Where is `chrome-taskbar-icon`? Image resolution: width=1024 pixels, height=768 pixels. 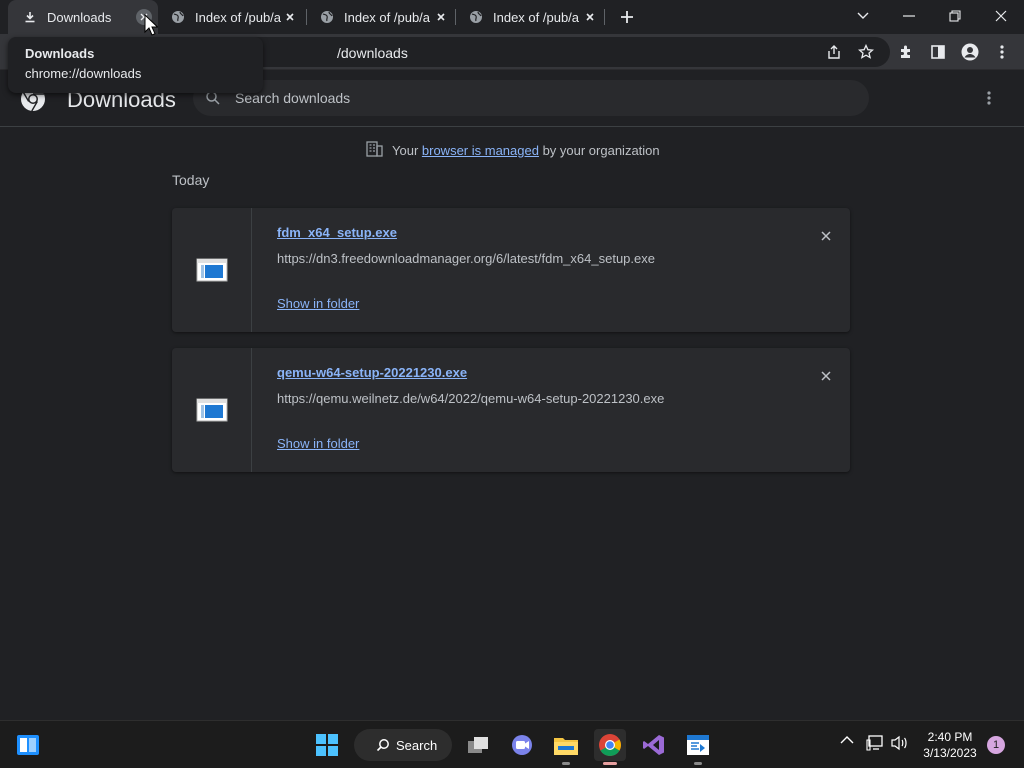
chrome-taskbar-icon is located at coordinates (610, 747).